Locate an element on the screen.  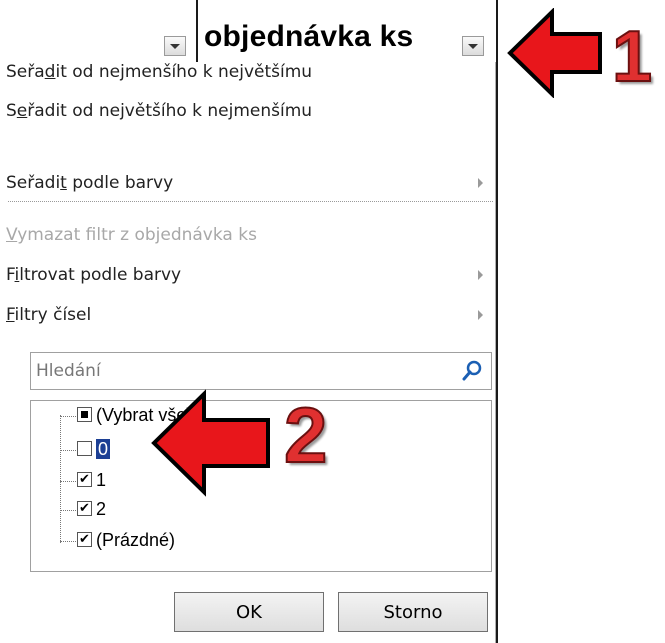
search-placeholder: Hledání is located at coordinates (68, 371).